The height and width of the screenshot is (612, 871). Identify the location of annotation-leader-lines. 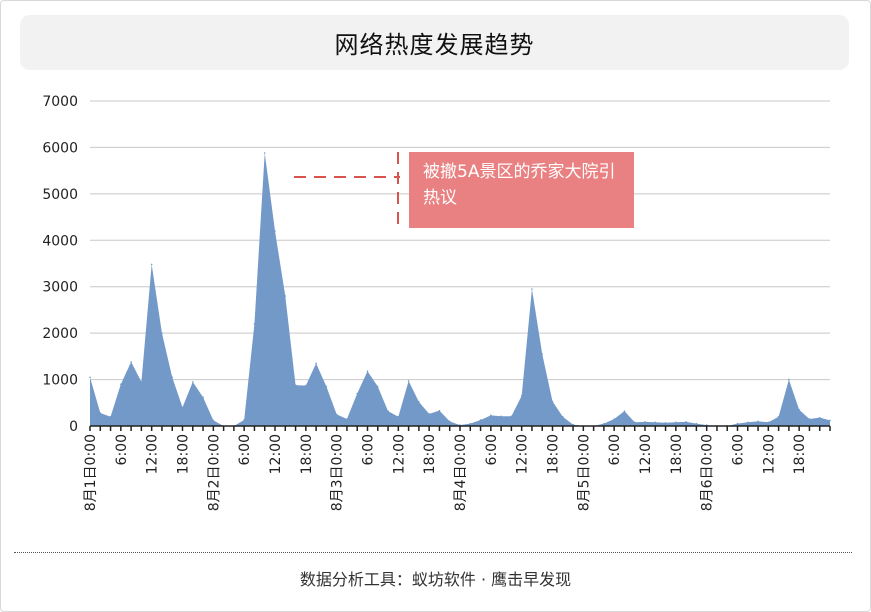
(347, 190).